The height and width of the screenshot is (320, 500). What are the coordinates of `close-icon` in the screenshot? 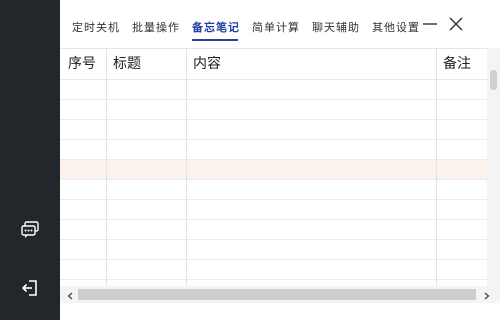 It's located at (456, 26).